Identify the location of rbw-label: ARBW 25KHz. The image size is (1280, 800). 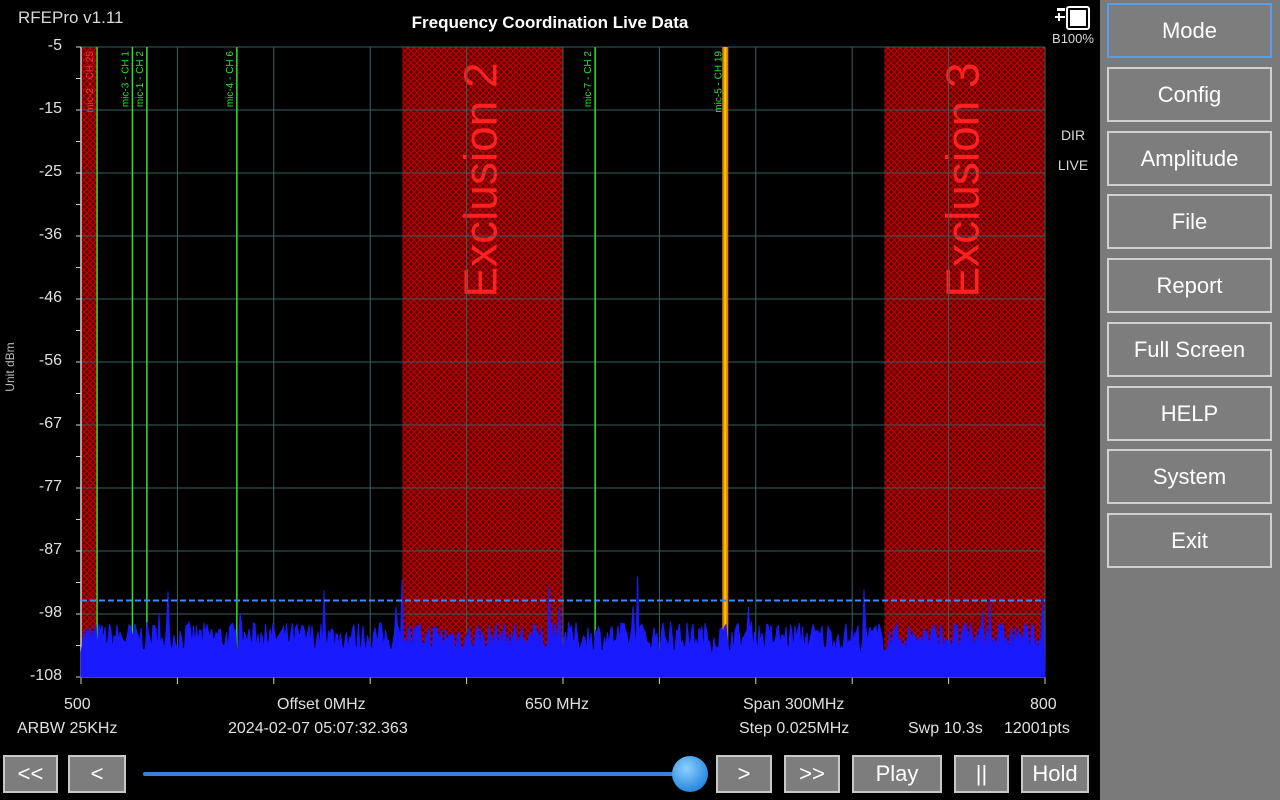
(67, 728).